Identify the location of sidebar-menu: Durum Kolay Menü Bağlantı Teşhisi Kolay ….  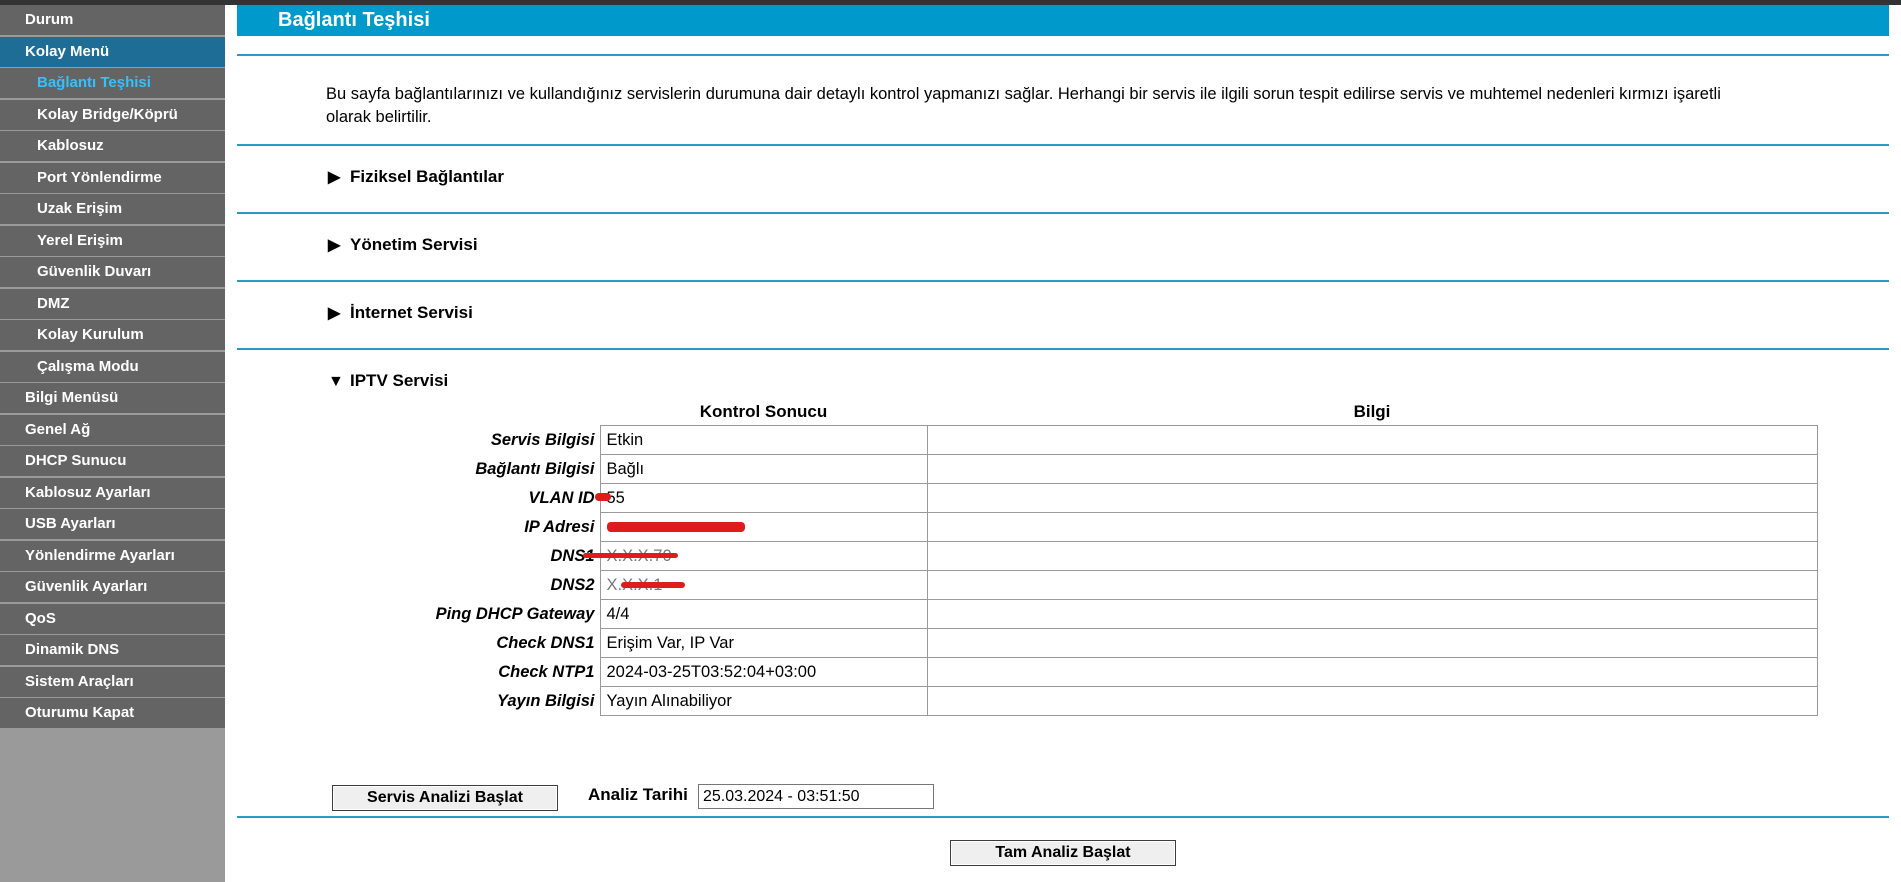
(112, 443).